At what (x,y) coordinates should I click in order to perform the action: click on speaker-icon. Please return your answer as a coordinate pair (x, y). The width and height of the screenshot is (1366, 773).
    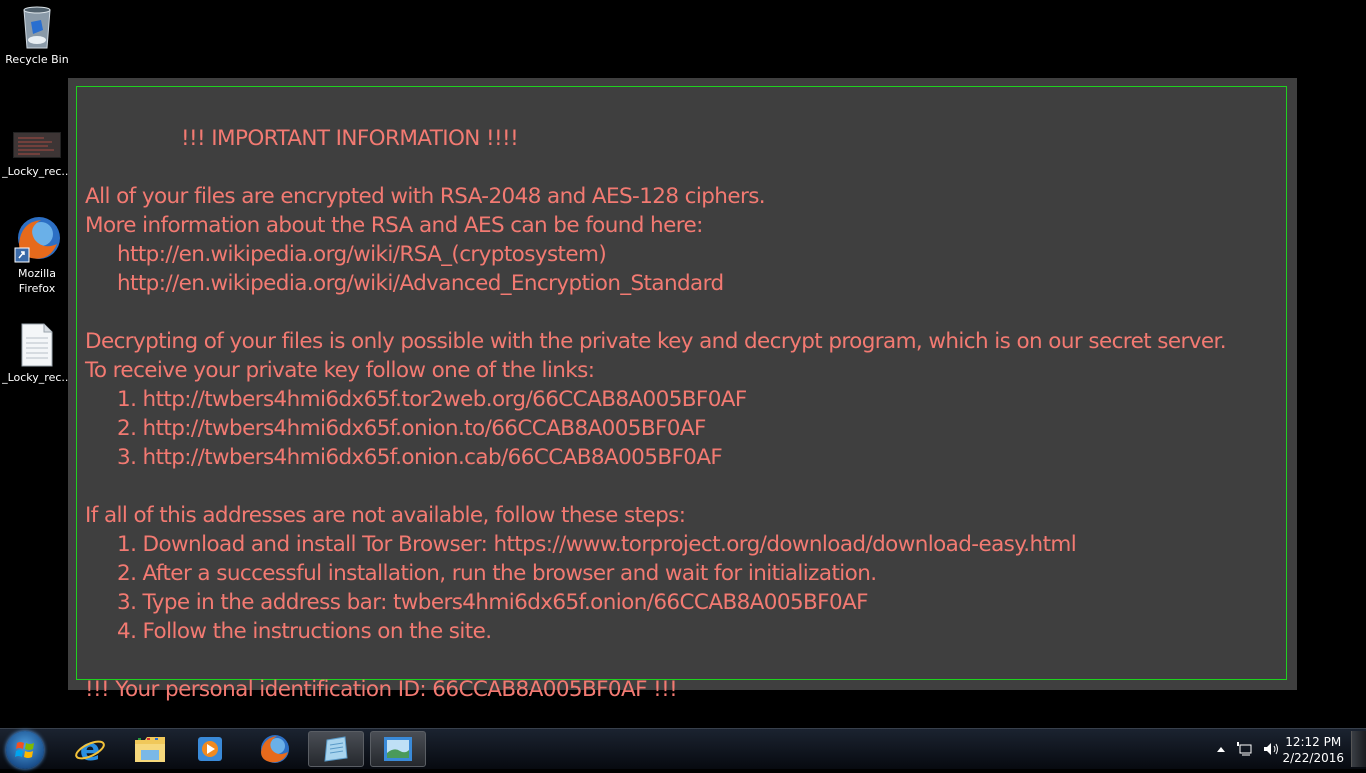
    Looking at the image, I should click on (1271, 749).